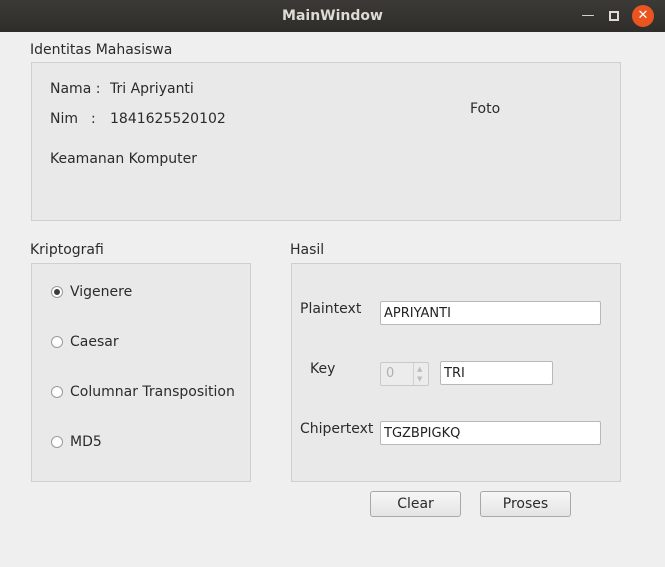  I want to click on maximize-icon, so click(614, 16).